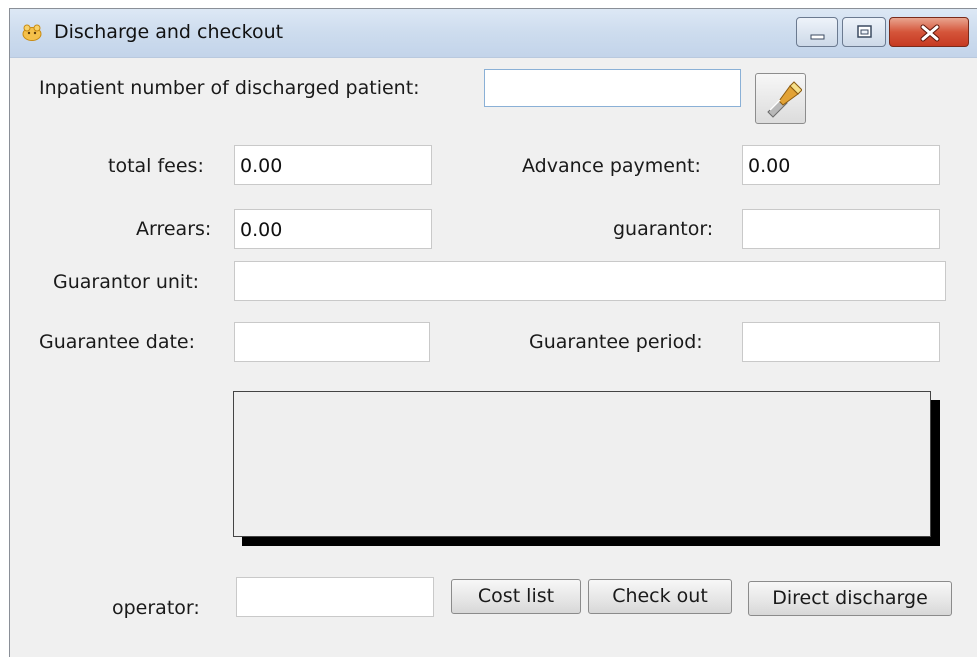  I want to click on title-bar: Discharge and checkout, so click(493, 33).